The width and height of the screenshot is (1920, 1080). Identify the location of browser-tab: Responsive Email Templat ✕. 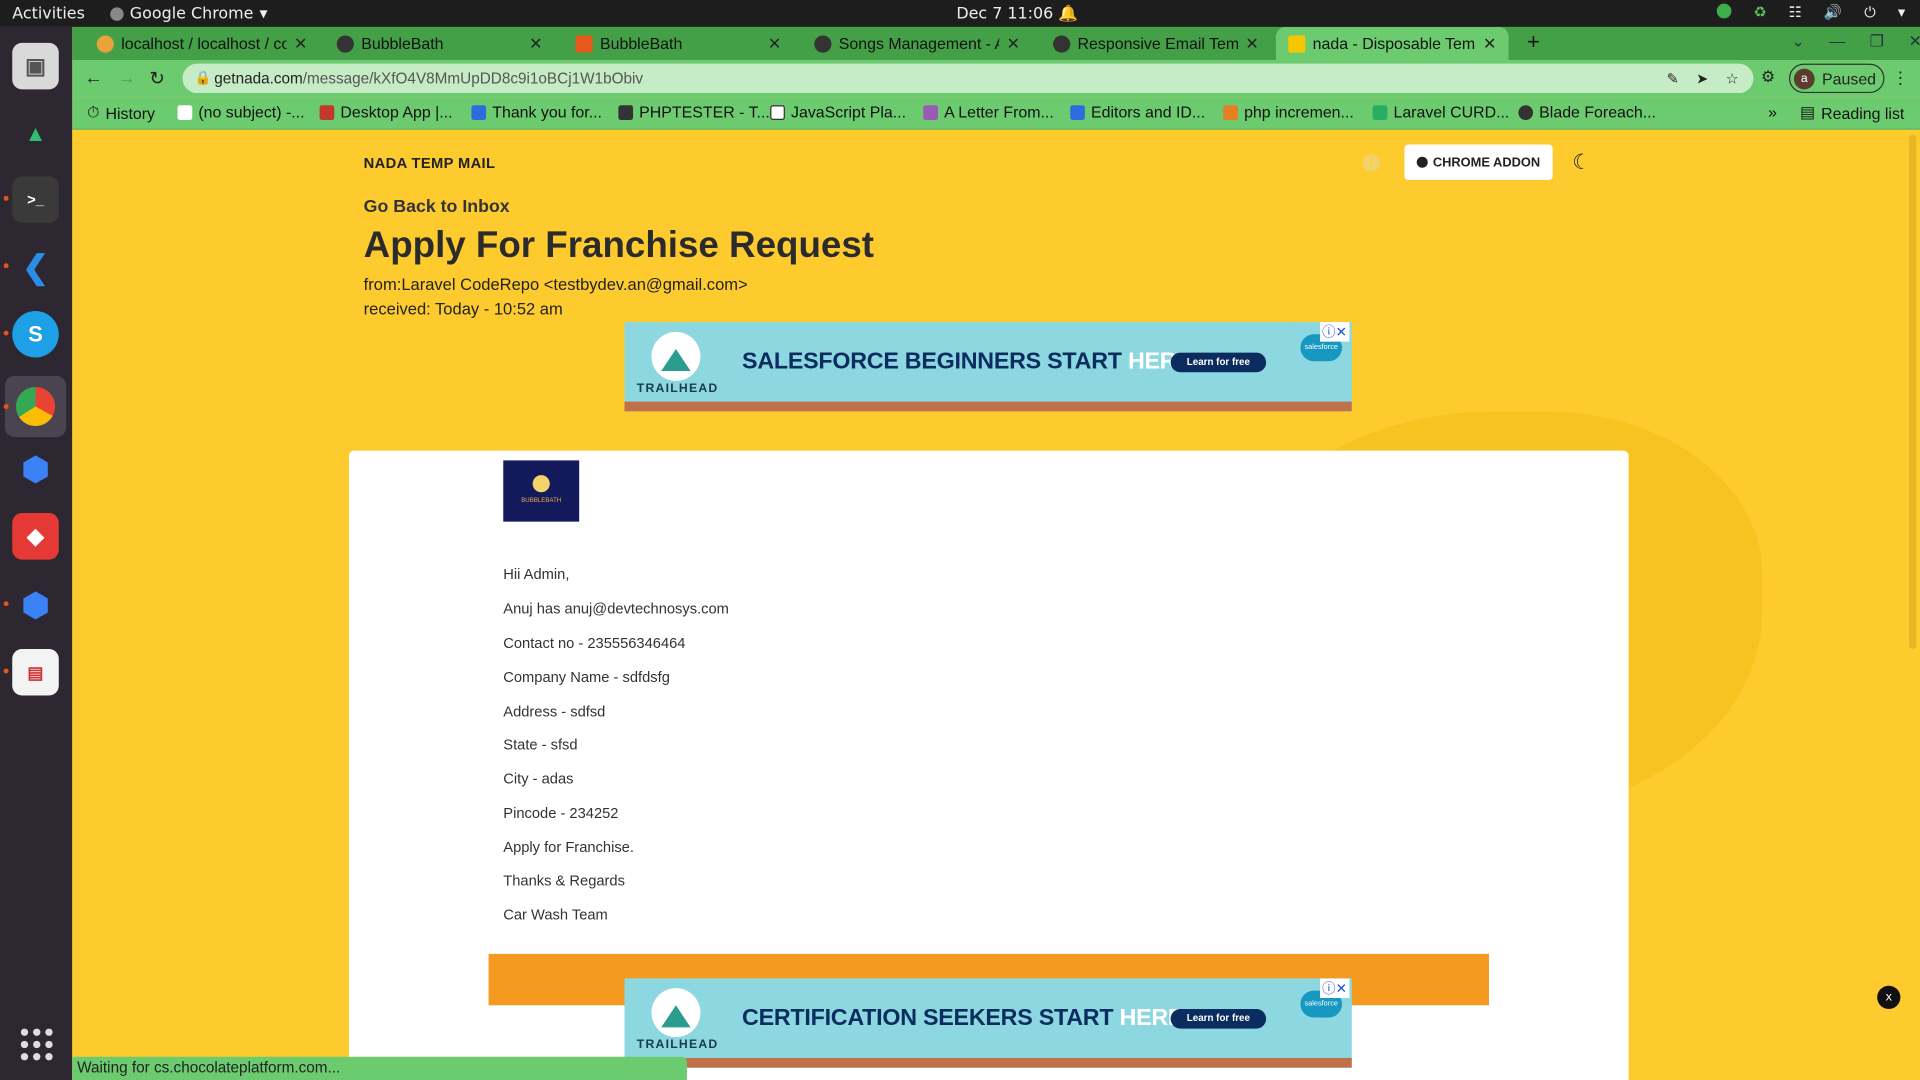
(1156, 43).